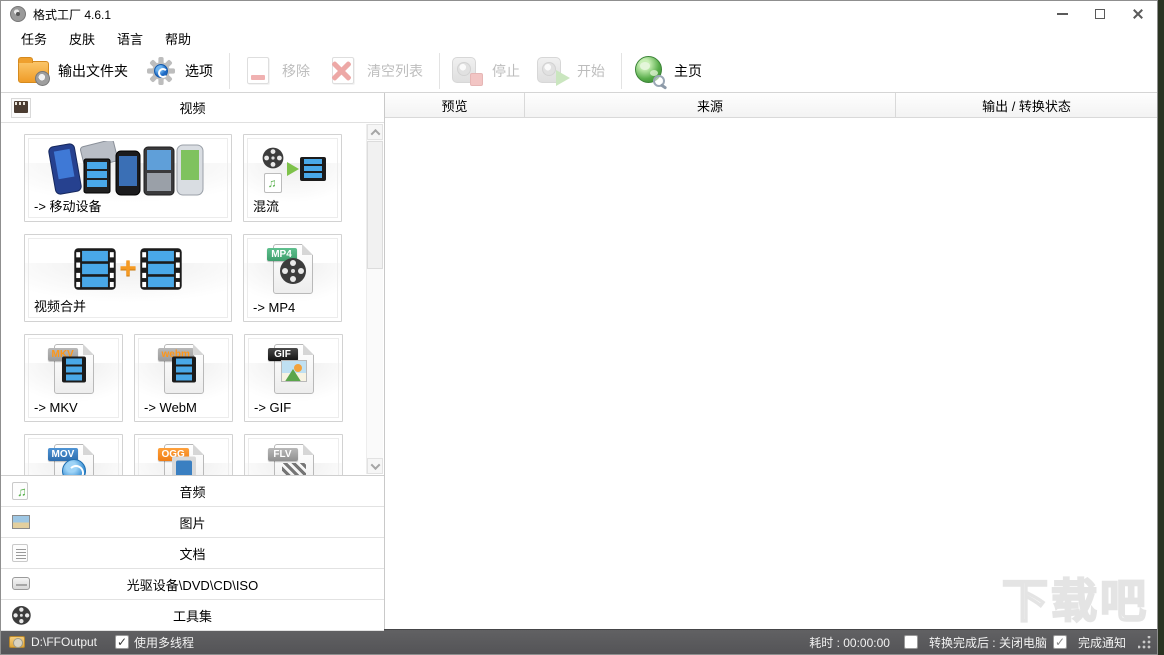 The image size is (1164, 655). I want to click on start-label: 开始, so click(591, 70).